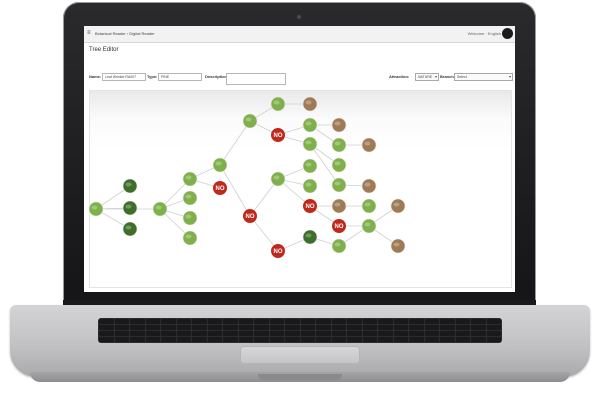  Describe the element at coordinates (300, 355) in the screenshot. I see `trackpad` at that location.